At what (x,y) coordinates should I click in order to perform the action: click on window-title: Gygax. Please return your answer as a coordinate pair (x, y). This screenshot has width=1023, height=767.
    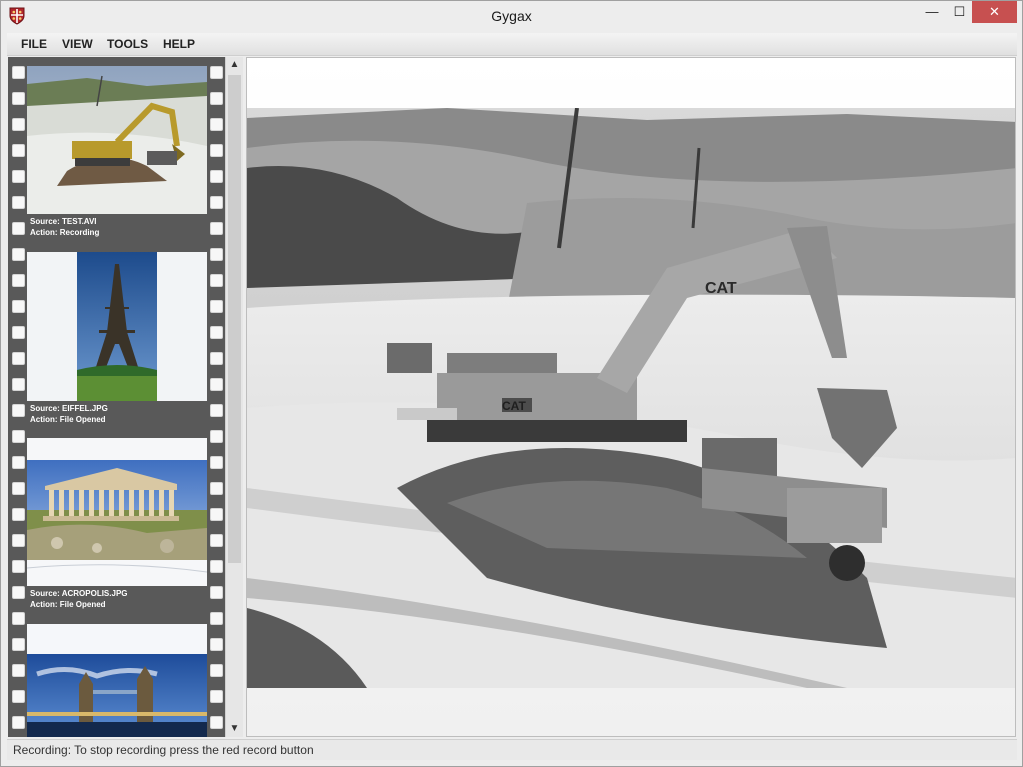
    Looking at the image, I should click on (511, 16).